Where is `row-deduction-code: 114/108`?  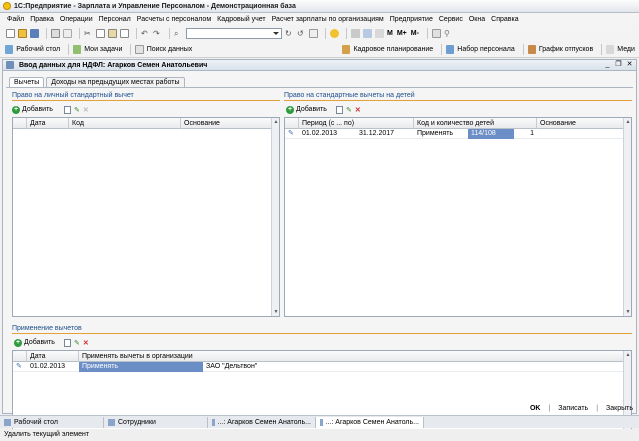
row-deduction-code: 114/108 is located at coordinates (491, 133).